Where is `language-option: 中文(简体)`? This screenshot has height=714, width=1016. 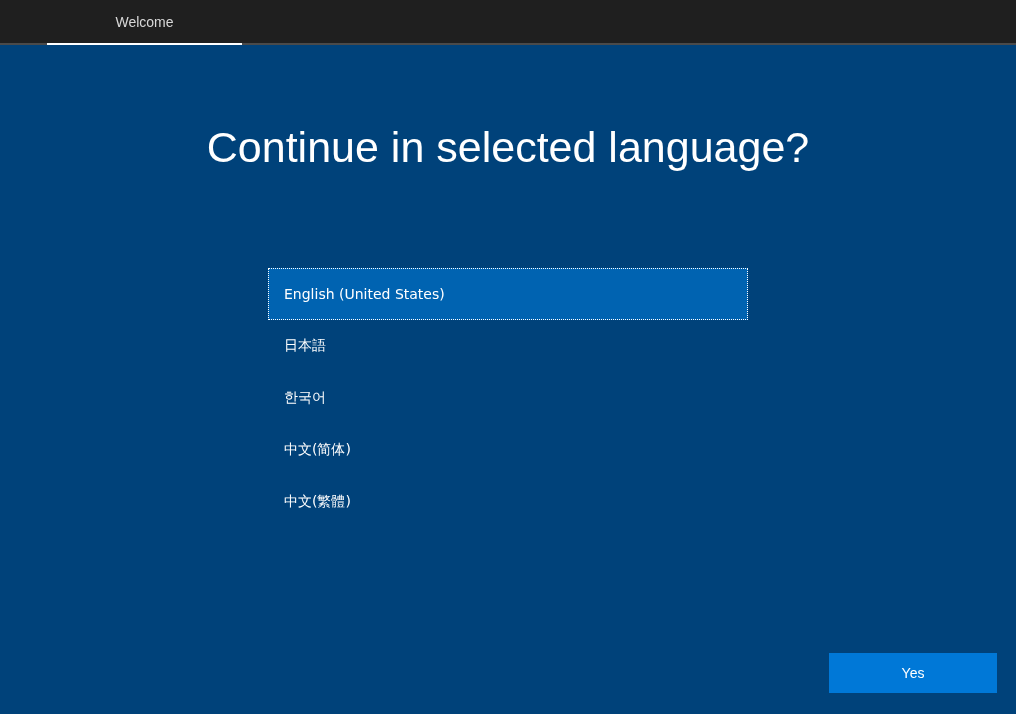 language-option: 中文(简体) is located at coordinates (508, 450).